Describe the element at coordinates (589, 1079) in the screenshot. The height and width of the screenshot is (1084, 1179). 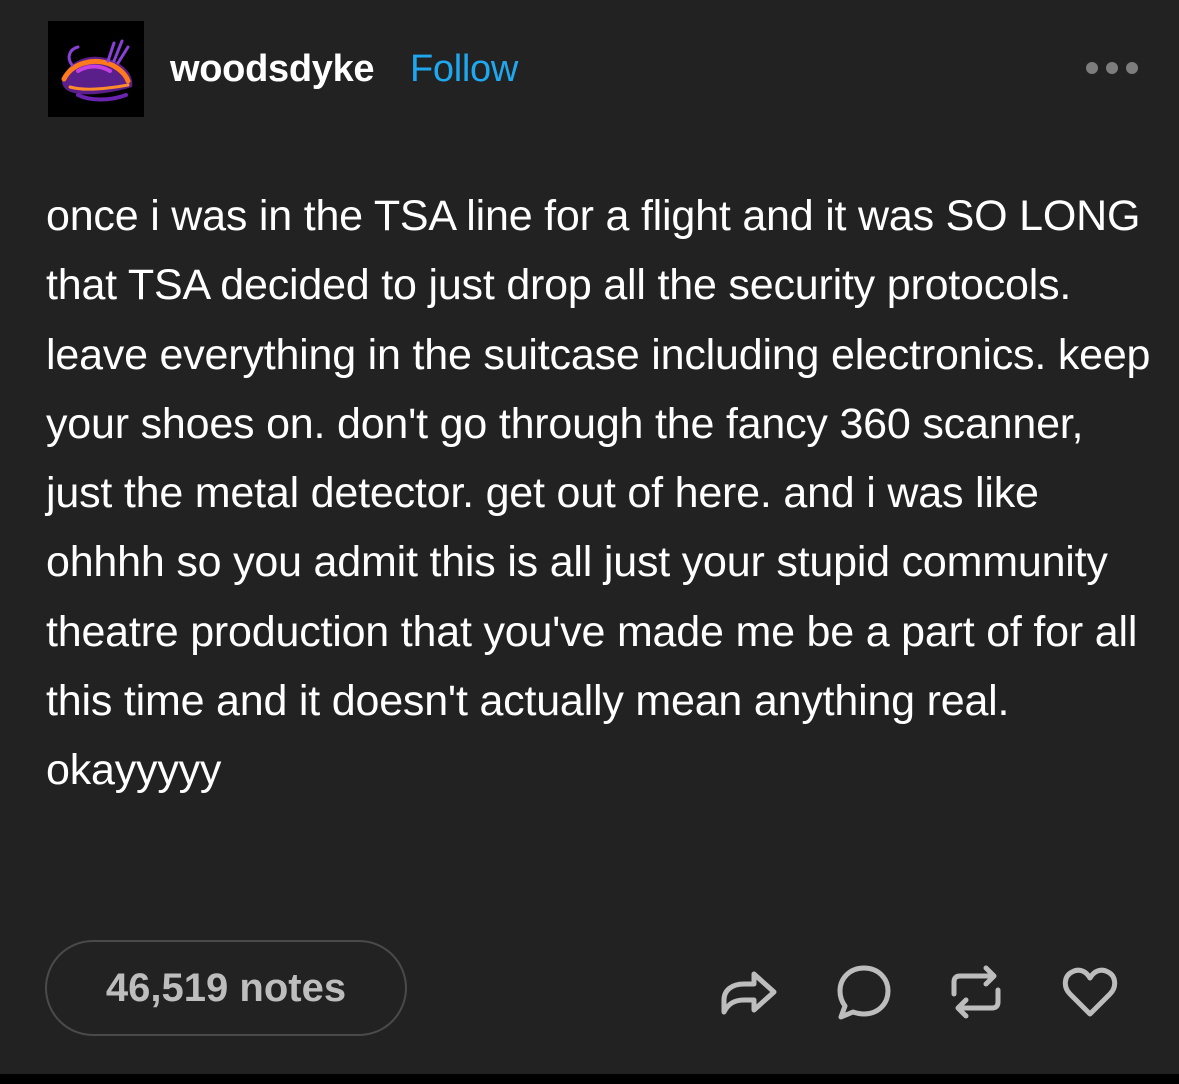
I see `bottom-edge` at that location.